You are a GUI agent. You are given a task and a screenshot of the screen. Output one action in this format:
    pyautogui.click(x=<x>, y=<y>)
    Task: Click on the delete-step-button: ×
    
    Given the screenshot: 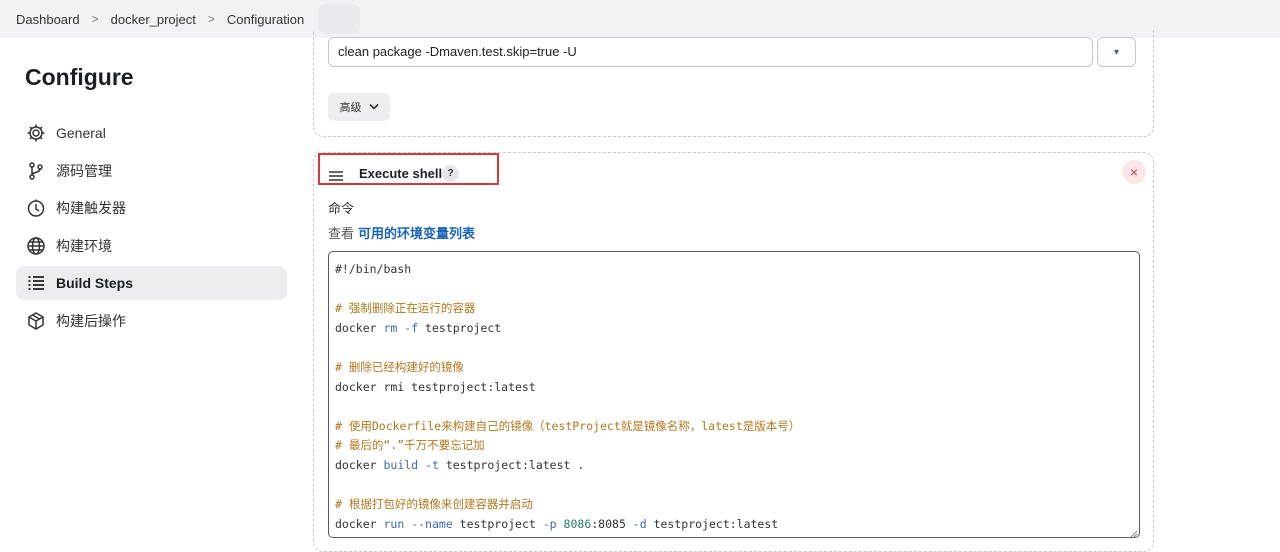 What is the action you would take?
    pyautogui.click(x=1134, y=172)
    